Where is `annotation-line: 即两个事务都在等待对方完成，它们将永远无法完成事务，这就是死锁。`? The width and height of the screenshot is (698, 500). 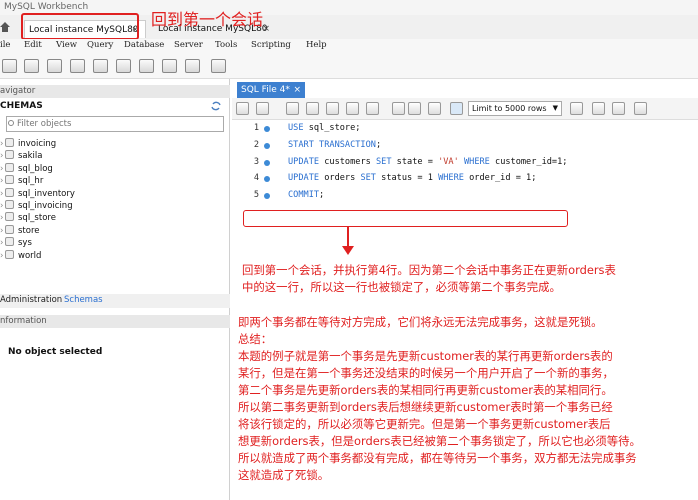 annotation-line: 即两个事务都在等待对方完成，它们将永远无法完成事务，这就是死锁。 is located at coordinates (420, 322).